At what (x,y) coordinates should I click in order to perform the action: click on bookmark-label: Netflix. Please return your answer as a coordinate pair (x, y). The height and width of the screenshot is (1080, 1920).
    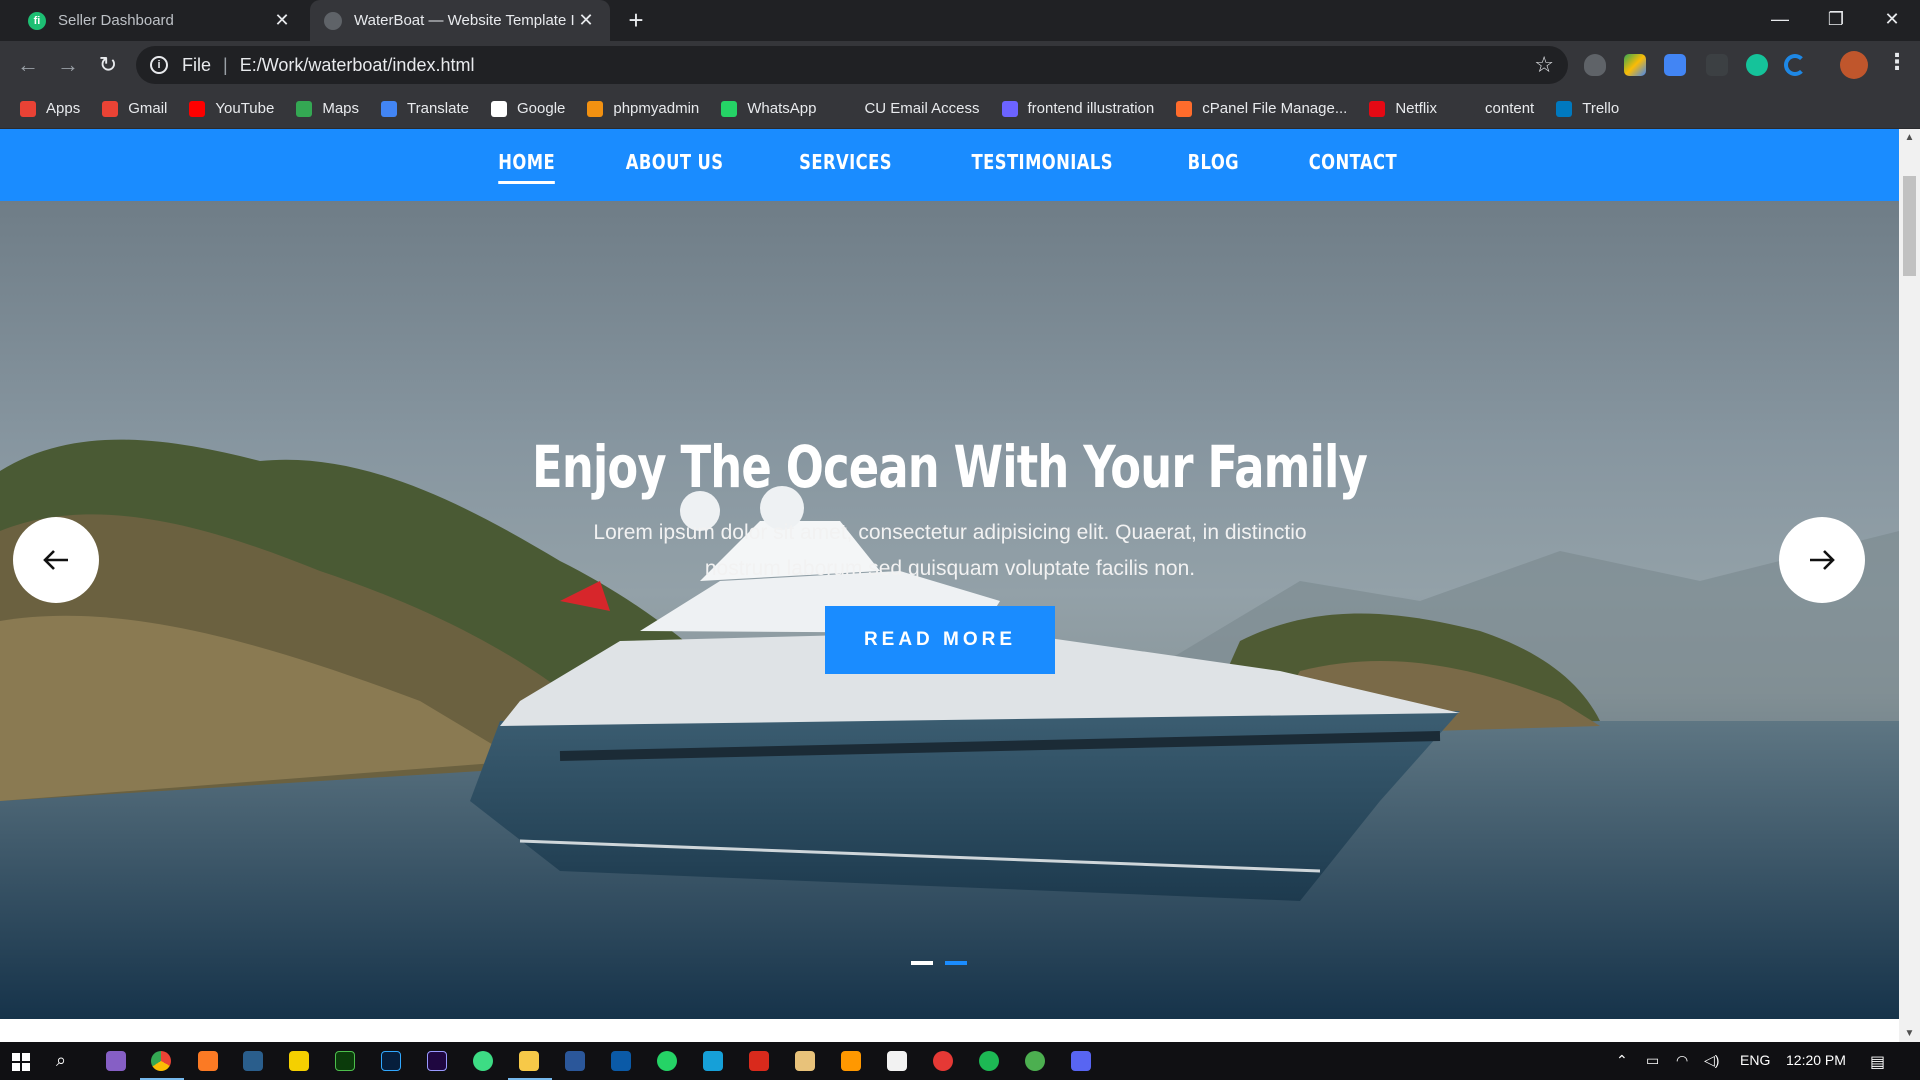
    Looking at the image, I should click on (1416, 108).